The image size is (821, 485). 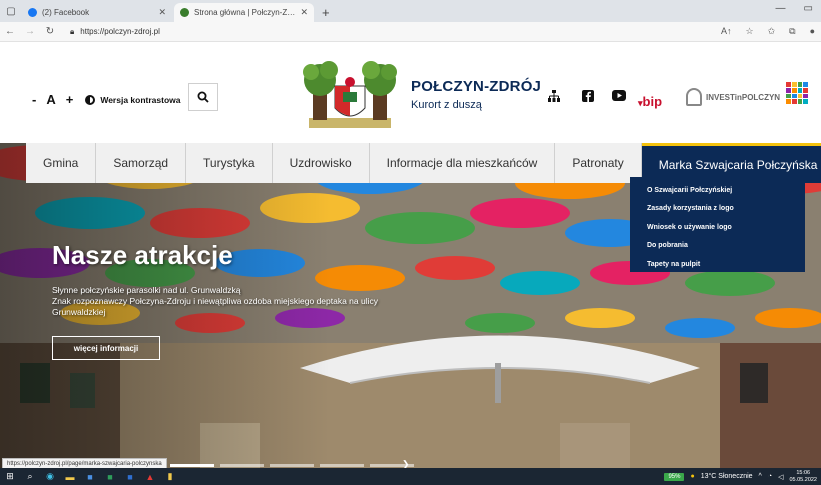 What do you see at coordinates (70, 99) in the screenshot?
I see `font-increase-button: +` at bounding box center [70, 99].